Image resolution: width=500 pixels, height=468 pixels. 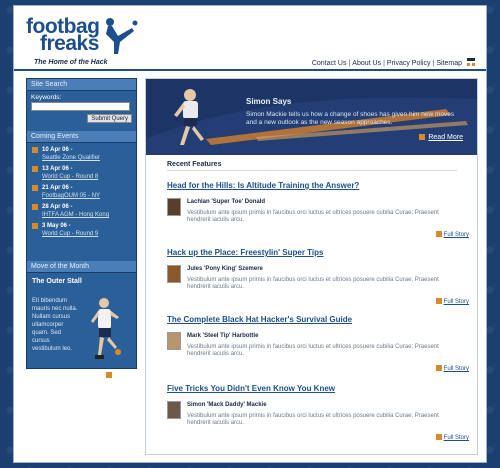 I want to click on feature-author: Mark 'Steel Tip' Harbottle, so click(x=223, y=336).